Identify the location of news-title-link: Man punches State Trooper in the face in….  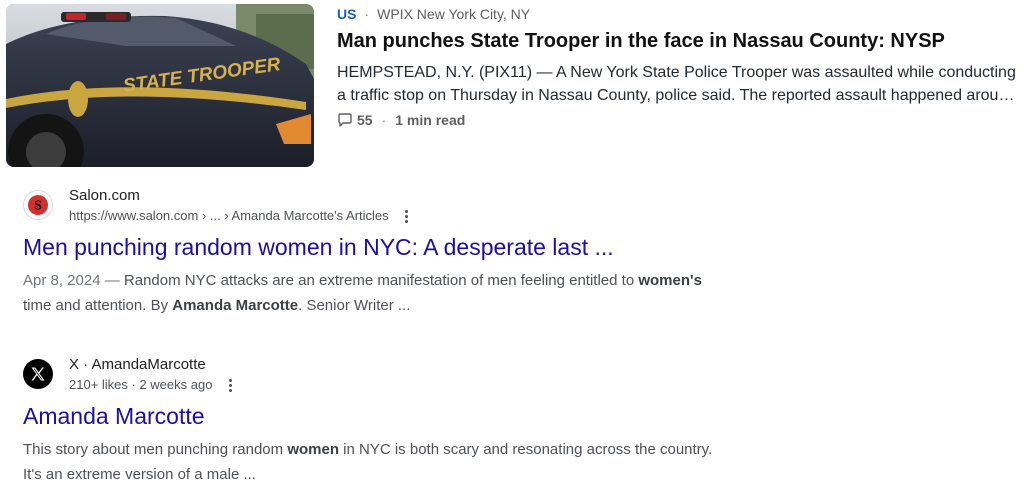
(677, 41).